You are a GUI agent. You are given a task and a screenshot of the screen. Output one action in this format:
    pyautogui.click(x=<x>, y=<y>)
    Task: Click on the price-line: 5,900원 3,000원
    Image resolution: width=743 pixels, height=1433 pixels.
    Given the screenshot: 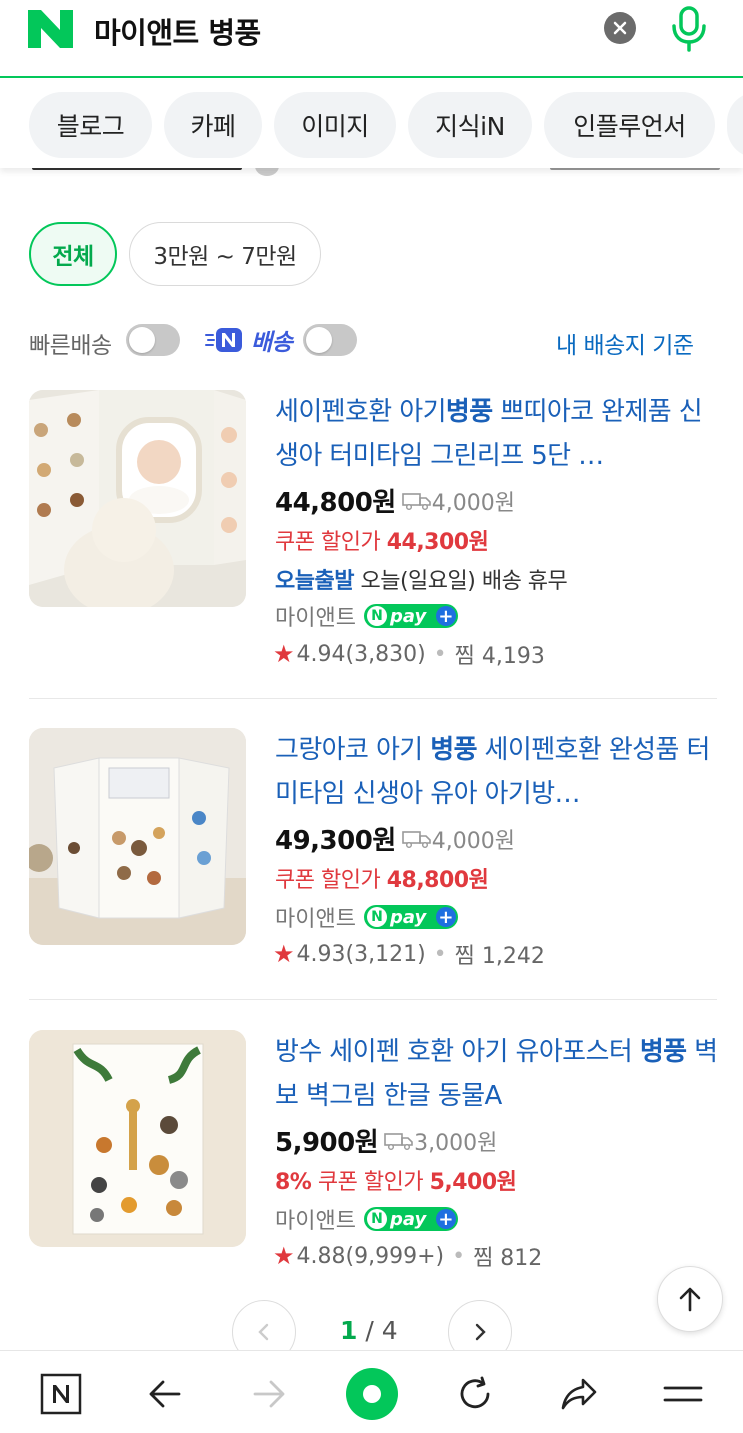 What is the action you would take?
    pyautogui.click(x=386, y=1140)
    